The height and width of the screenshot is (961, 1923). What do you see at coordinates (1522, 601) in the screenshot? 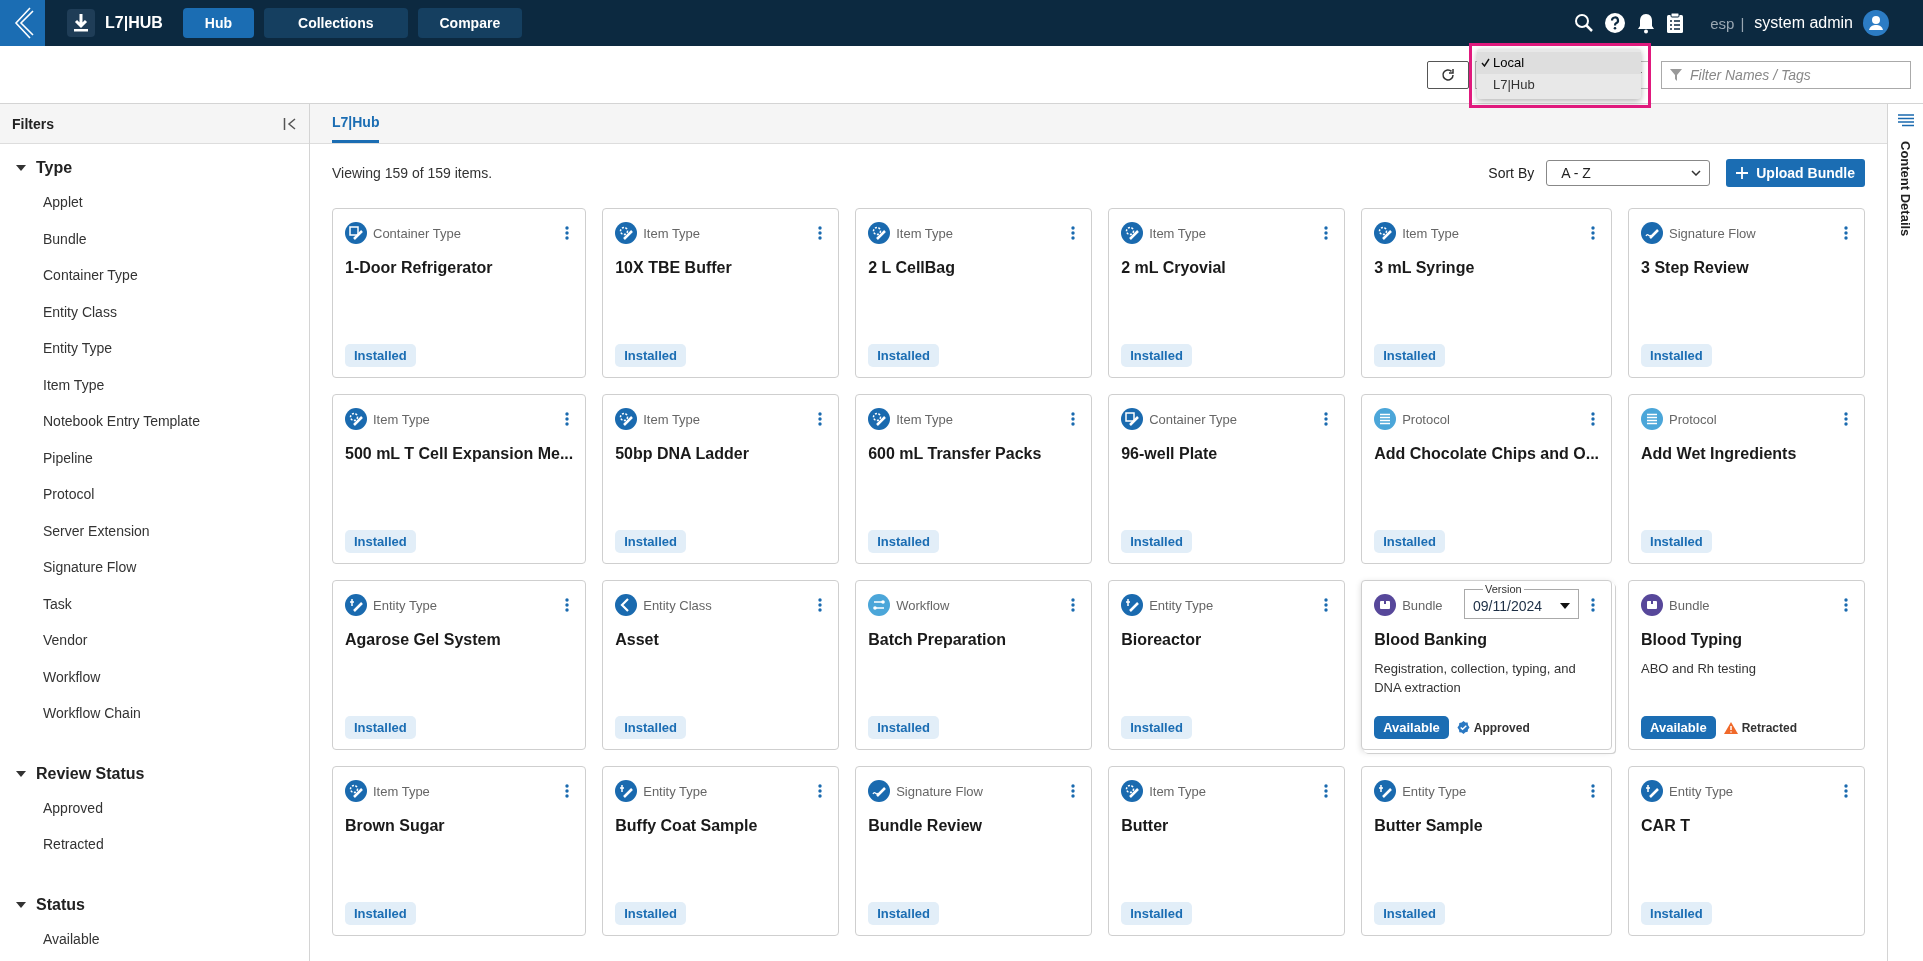
I see `version-select: Version 09/11/2024` at bounding box center [1522, 601].